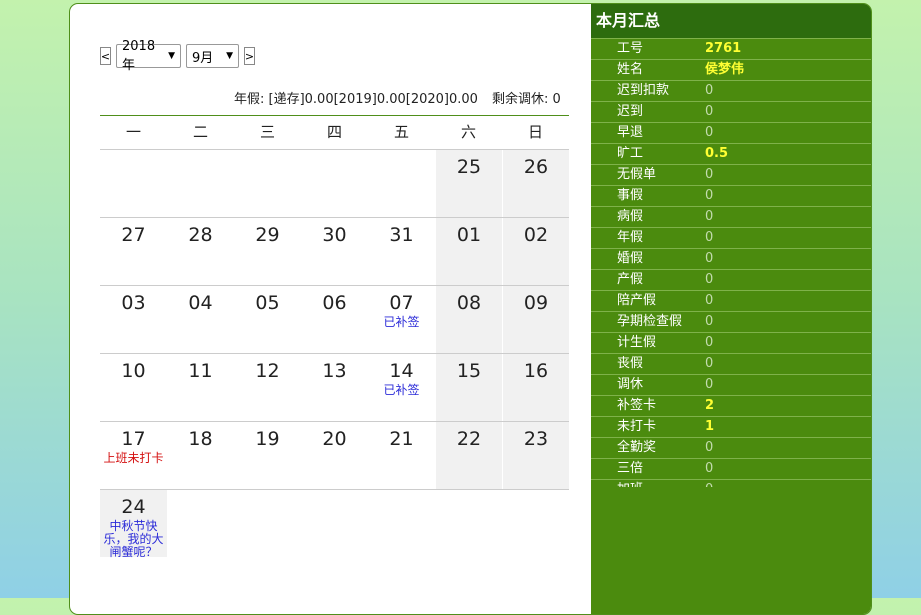 This screenshot has height=615, width=921. What do you see at coordinates (731, 133) in the screenshot?
I see `summary-row: 早退 0` at bounding box center [731, 133].